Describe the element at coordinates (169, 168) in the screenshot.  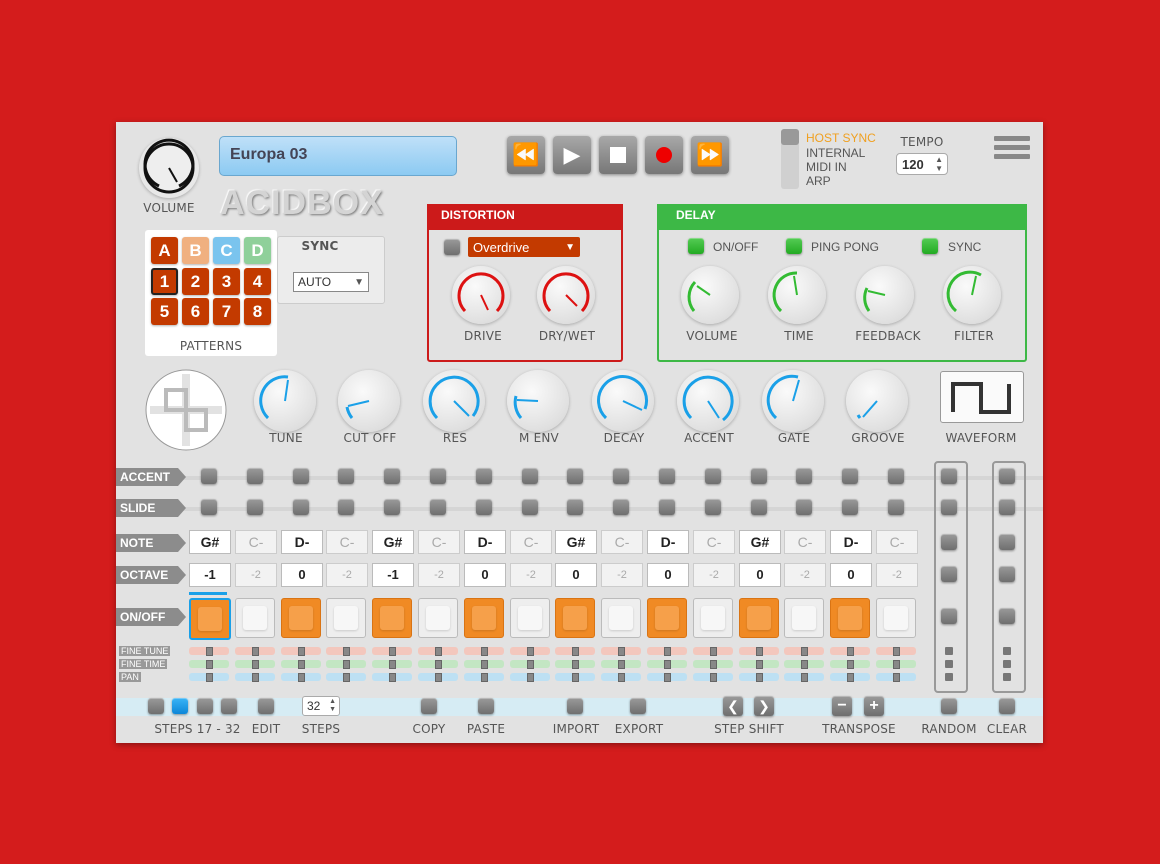
I see `volume-knob` at that location.